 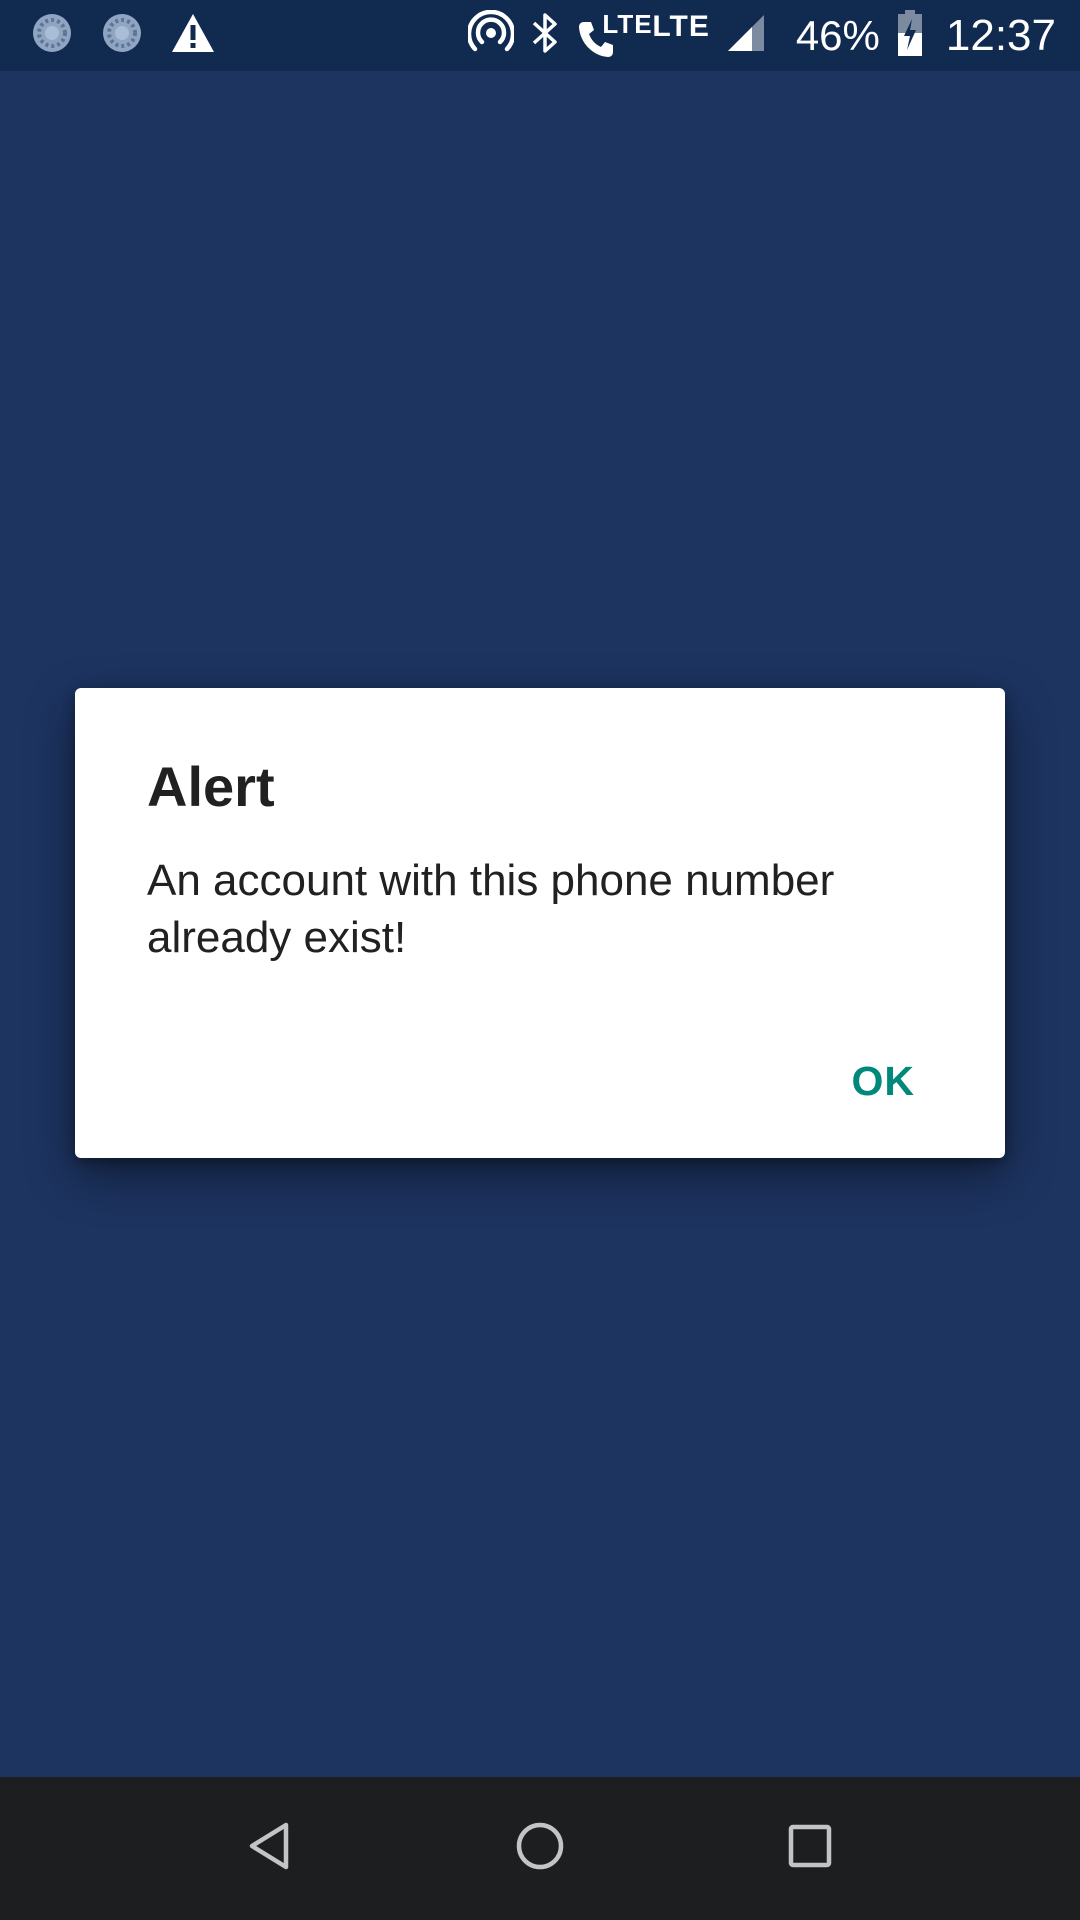 I want to click on navigation-bar, so click(x=540, y=1848).